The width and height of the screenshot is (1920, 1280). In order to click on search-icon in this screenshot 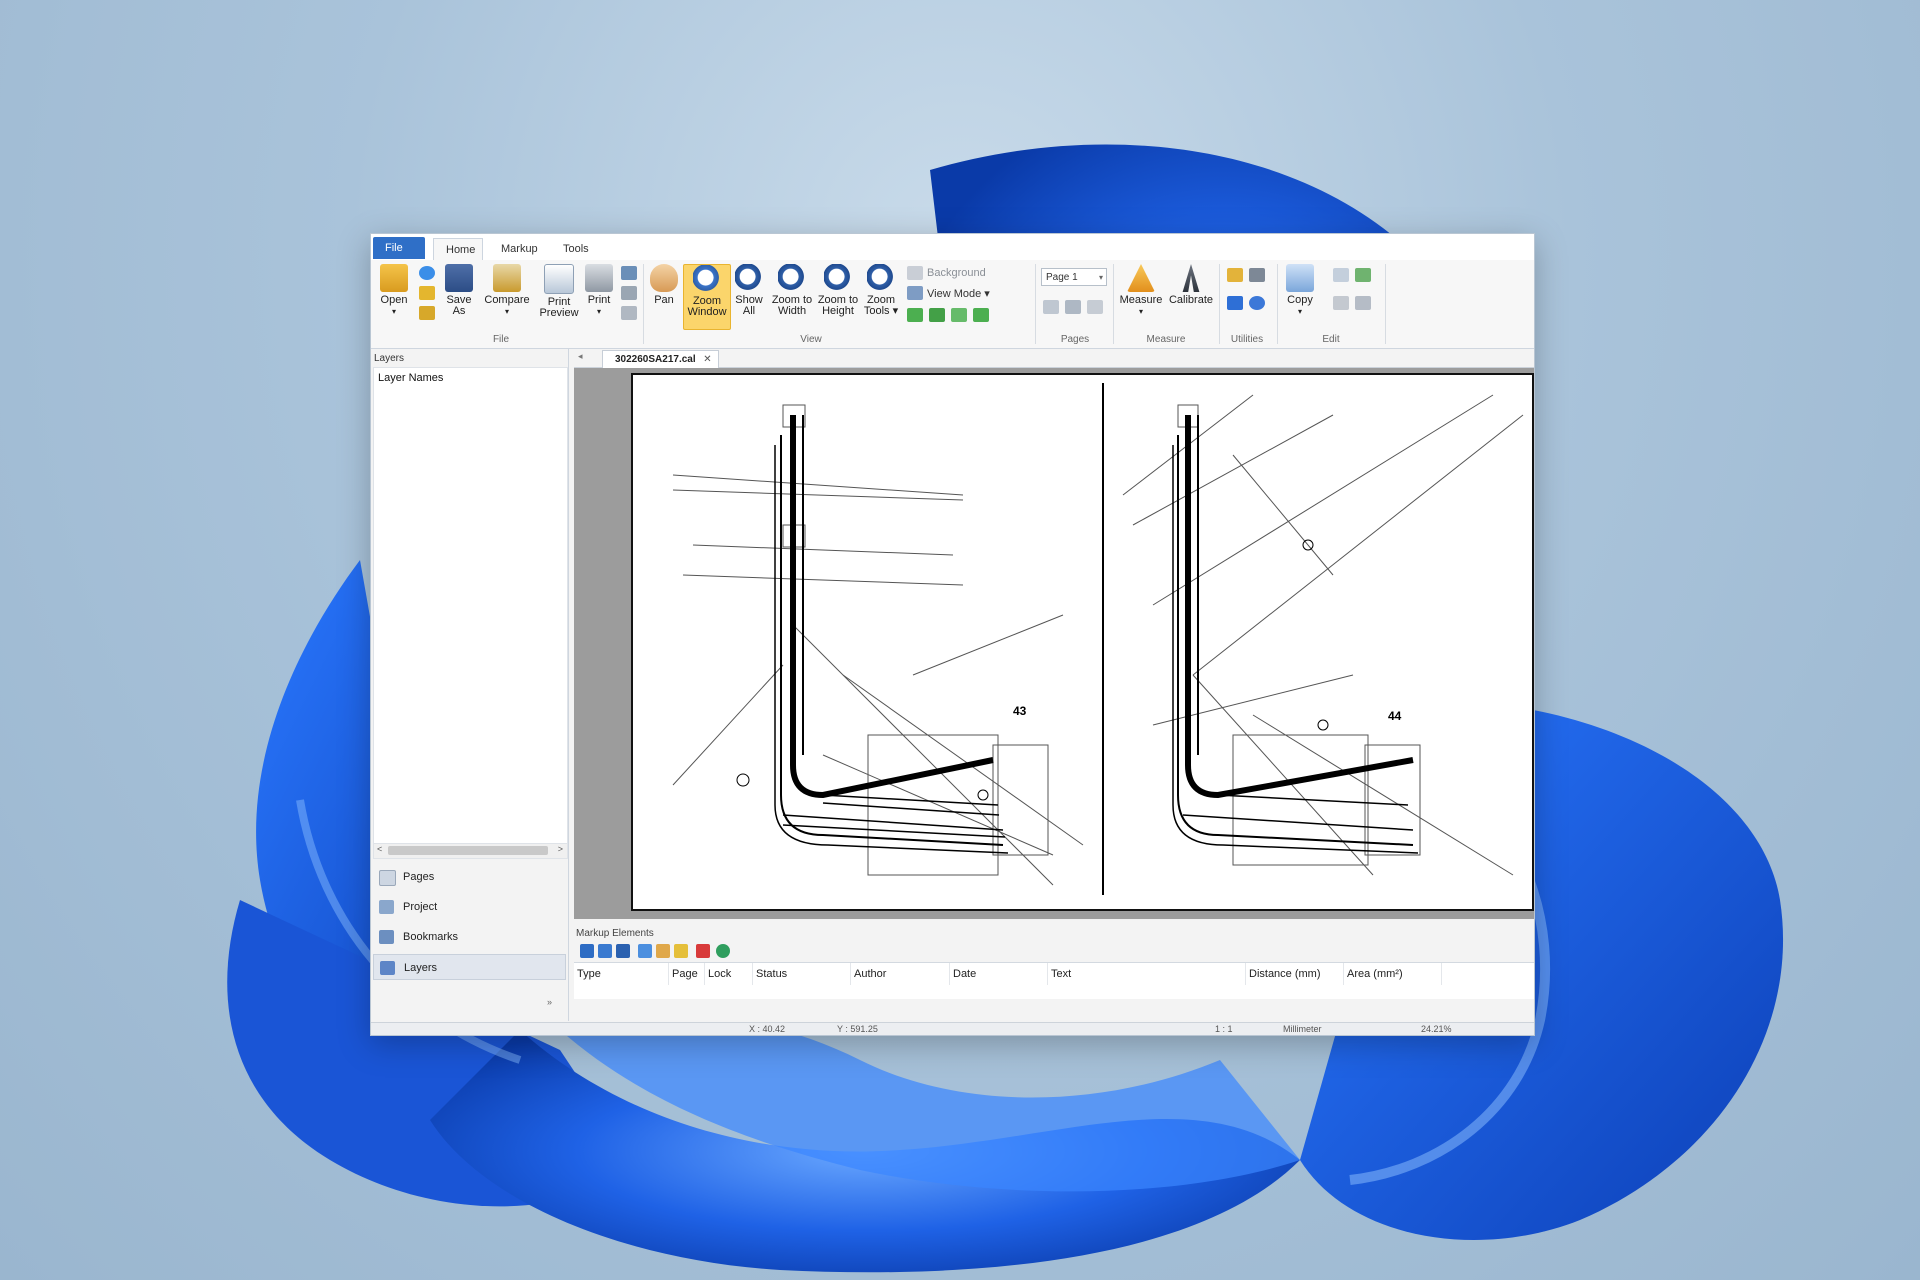, I will do `click(1257, 303)`.